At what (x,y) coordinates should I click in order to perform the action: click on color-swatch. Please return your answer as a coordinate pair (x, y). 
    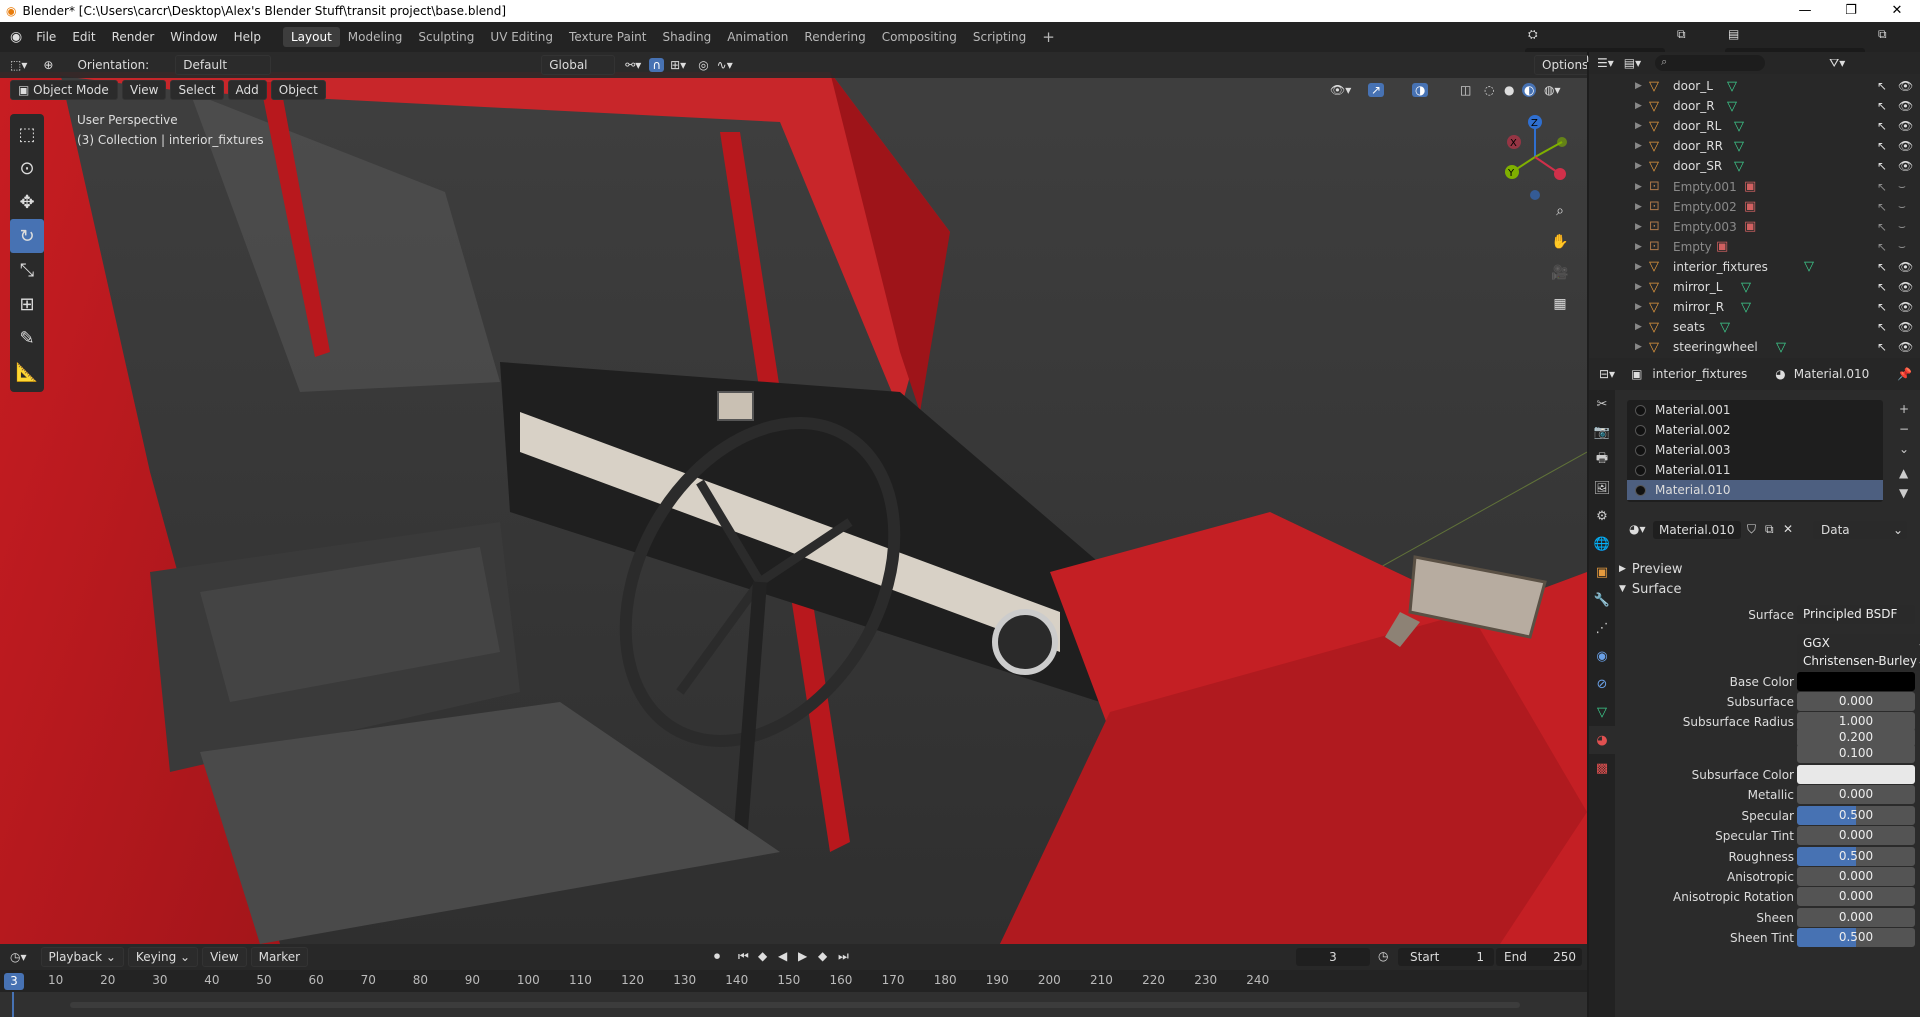
    Looking at the image, I should click on (1856, 774).